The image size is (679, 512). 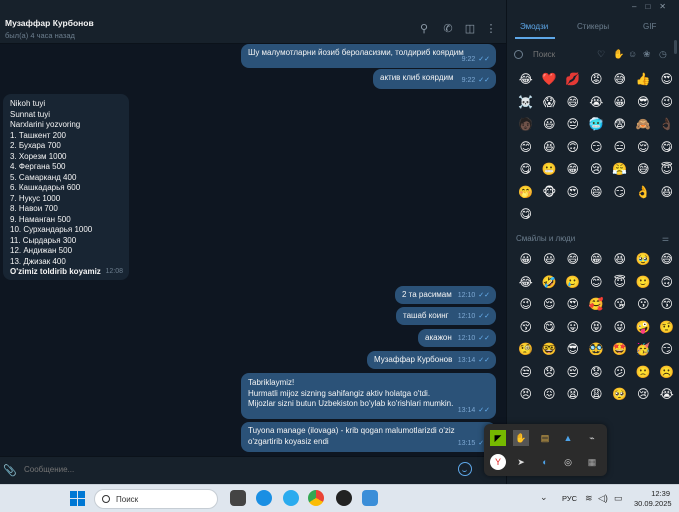 I want to click on grid-icon: ▦, so click(x=592, y=462).